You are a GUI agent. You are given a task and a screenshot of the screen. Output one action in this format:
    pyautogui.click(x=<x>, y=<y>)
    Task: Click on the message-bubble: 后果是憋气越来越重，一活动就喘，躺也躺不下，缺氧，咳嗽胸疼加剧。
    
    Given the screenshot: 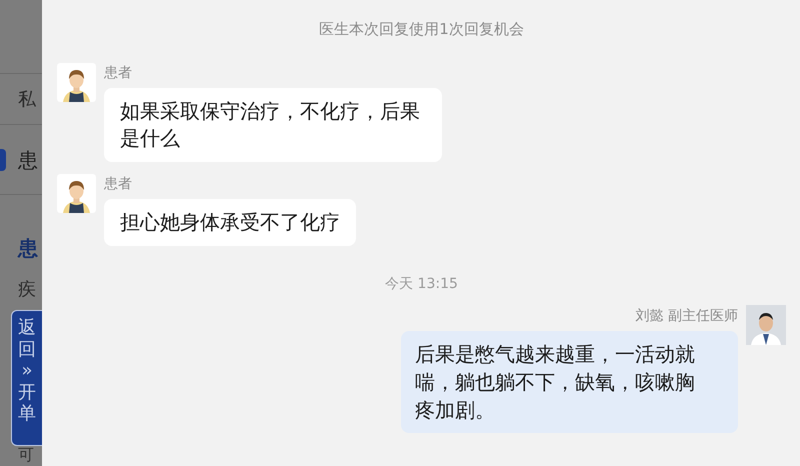 What is the action you would take?
    pyautogui.click(x=569, y=381)
    